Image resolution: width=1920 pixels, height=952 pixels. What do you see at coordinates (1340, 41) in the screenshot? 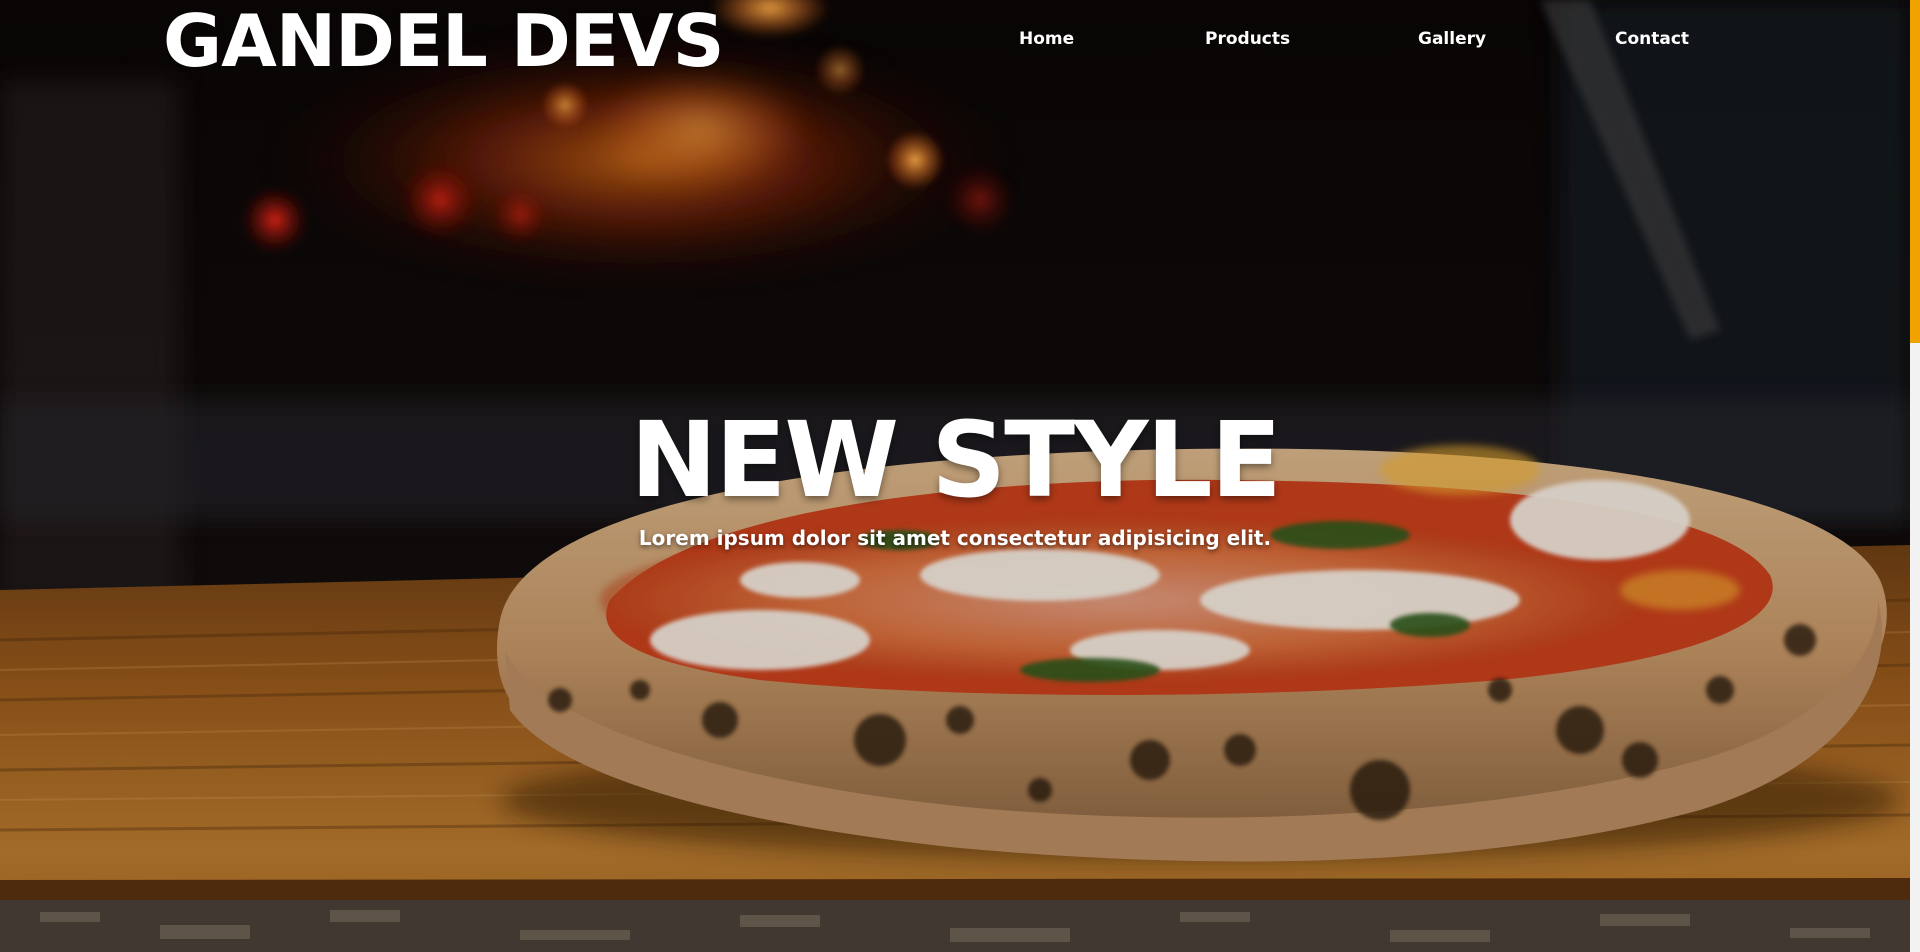
I see `main-nav: Home Products Gallery Contact` at bounding box center [1340, 41].